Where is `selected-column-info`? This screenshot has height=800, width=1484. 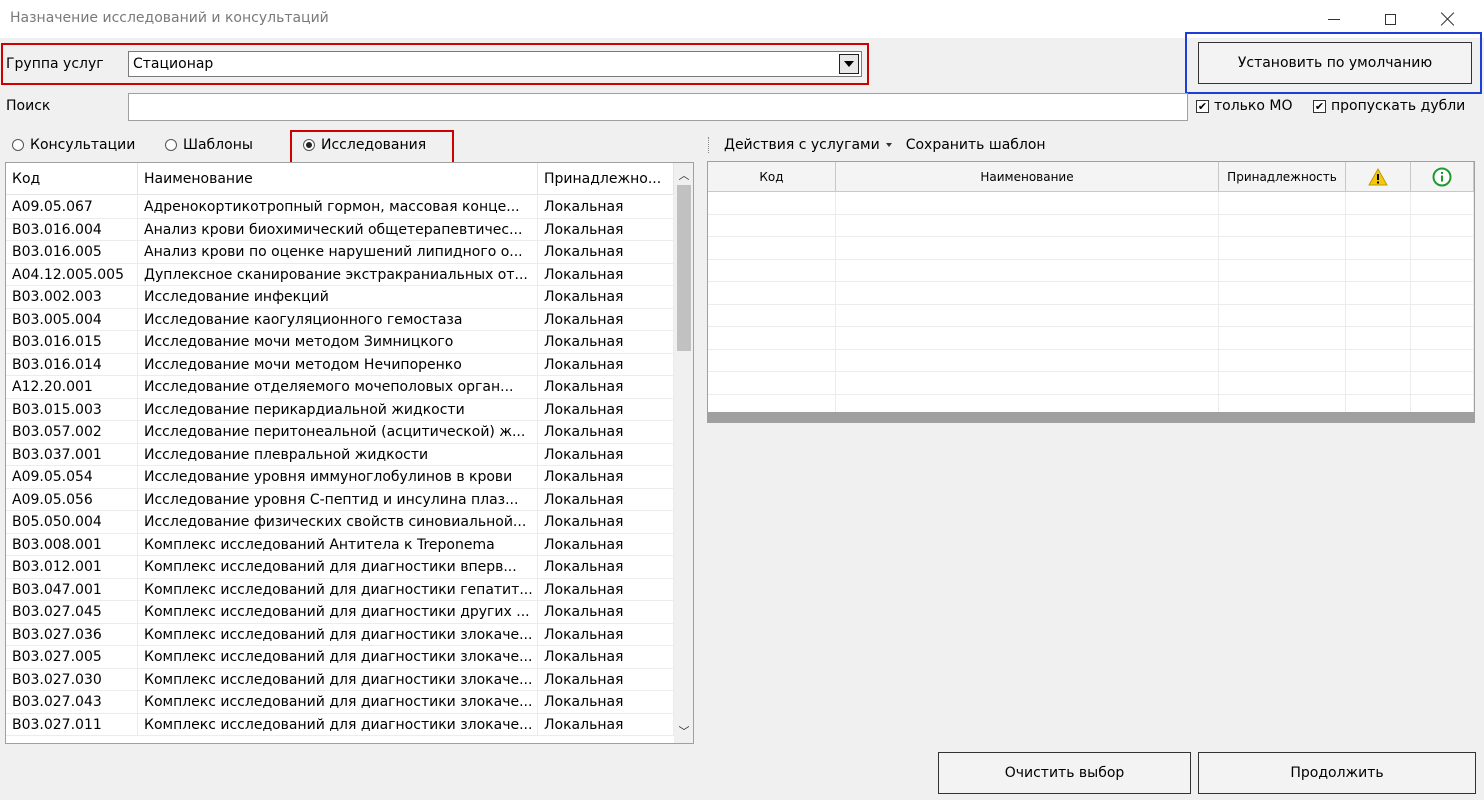
selected-column-info is located at coordinates (1442, 177).